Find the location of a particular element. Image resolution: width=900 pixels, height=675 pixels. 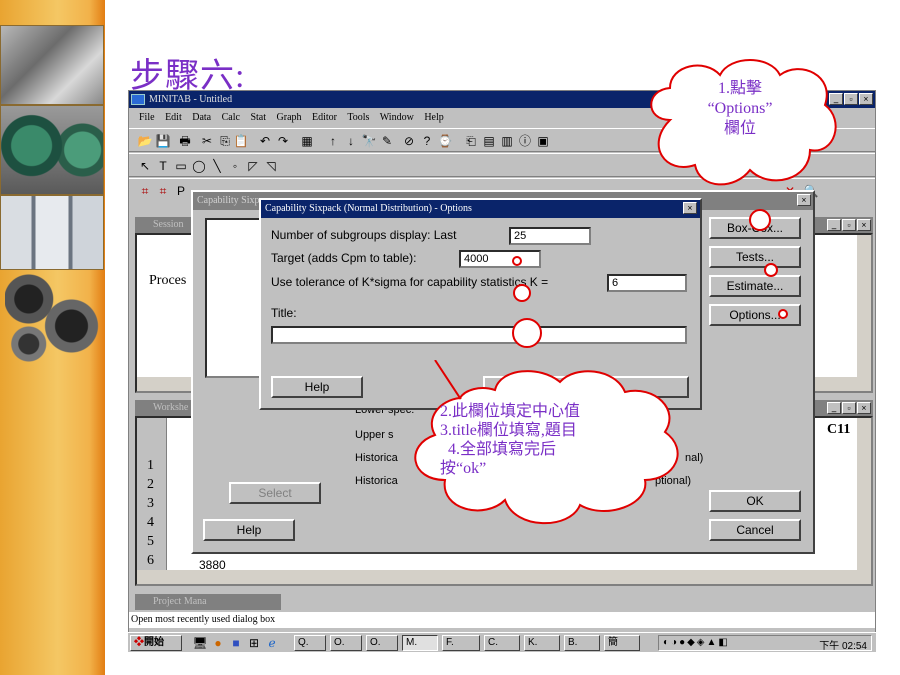

start-button: ❖開始 is located at coordinates (156, 643).